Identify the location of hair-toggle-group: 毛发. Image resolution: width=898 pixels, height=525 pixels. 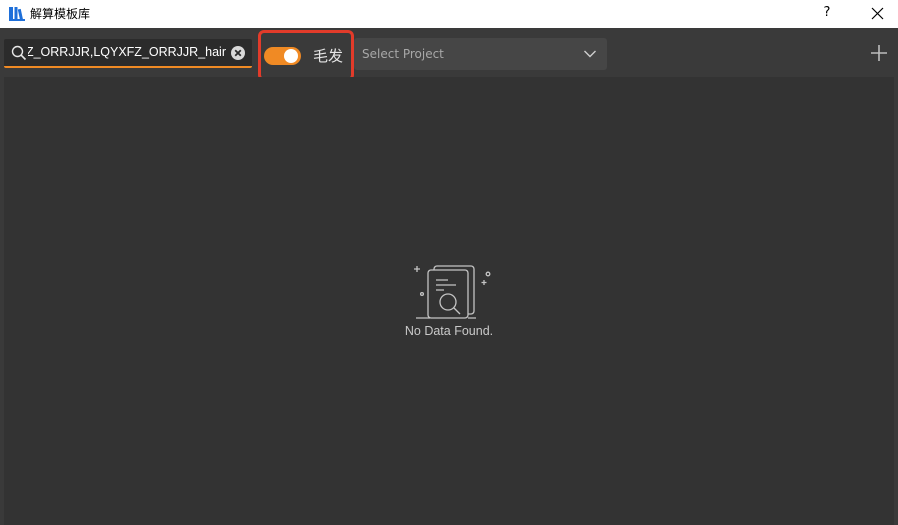
(306, 55).